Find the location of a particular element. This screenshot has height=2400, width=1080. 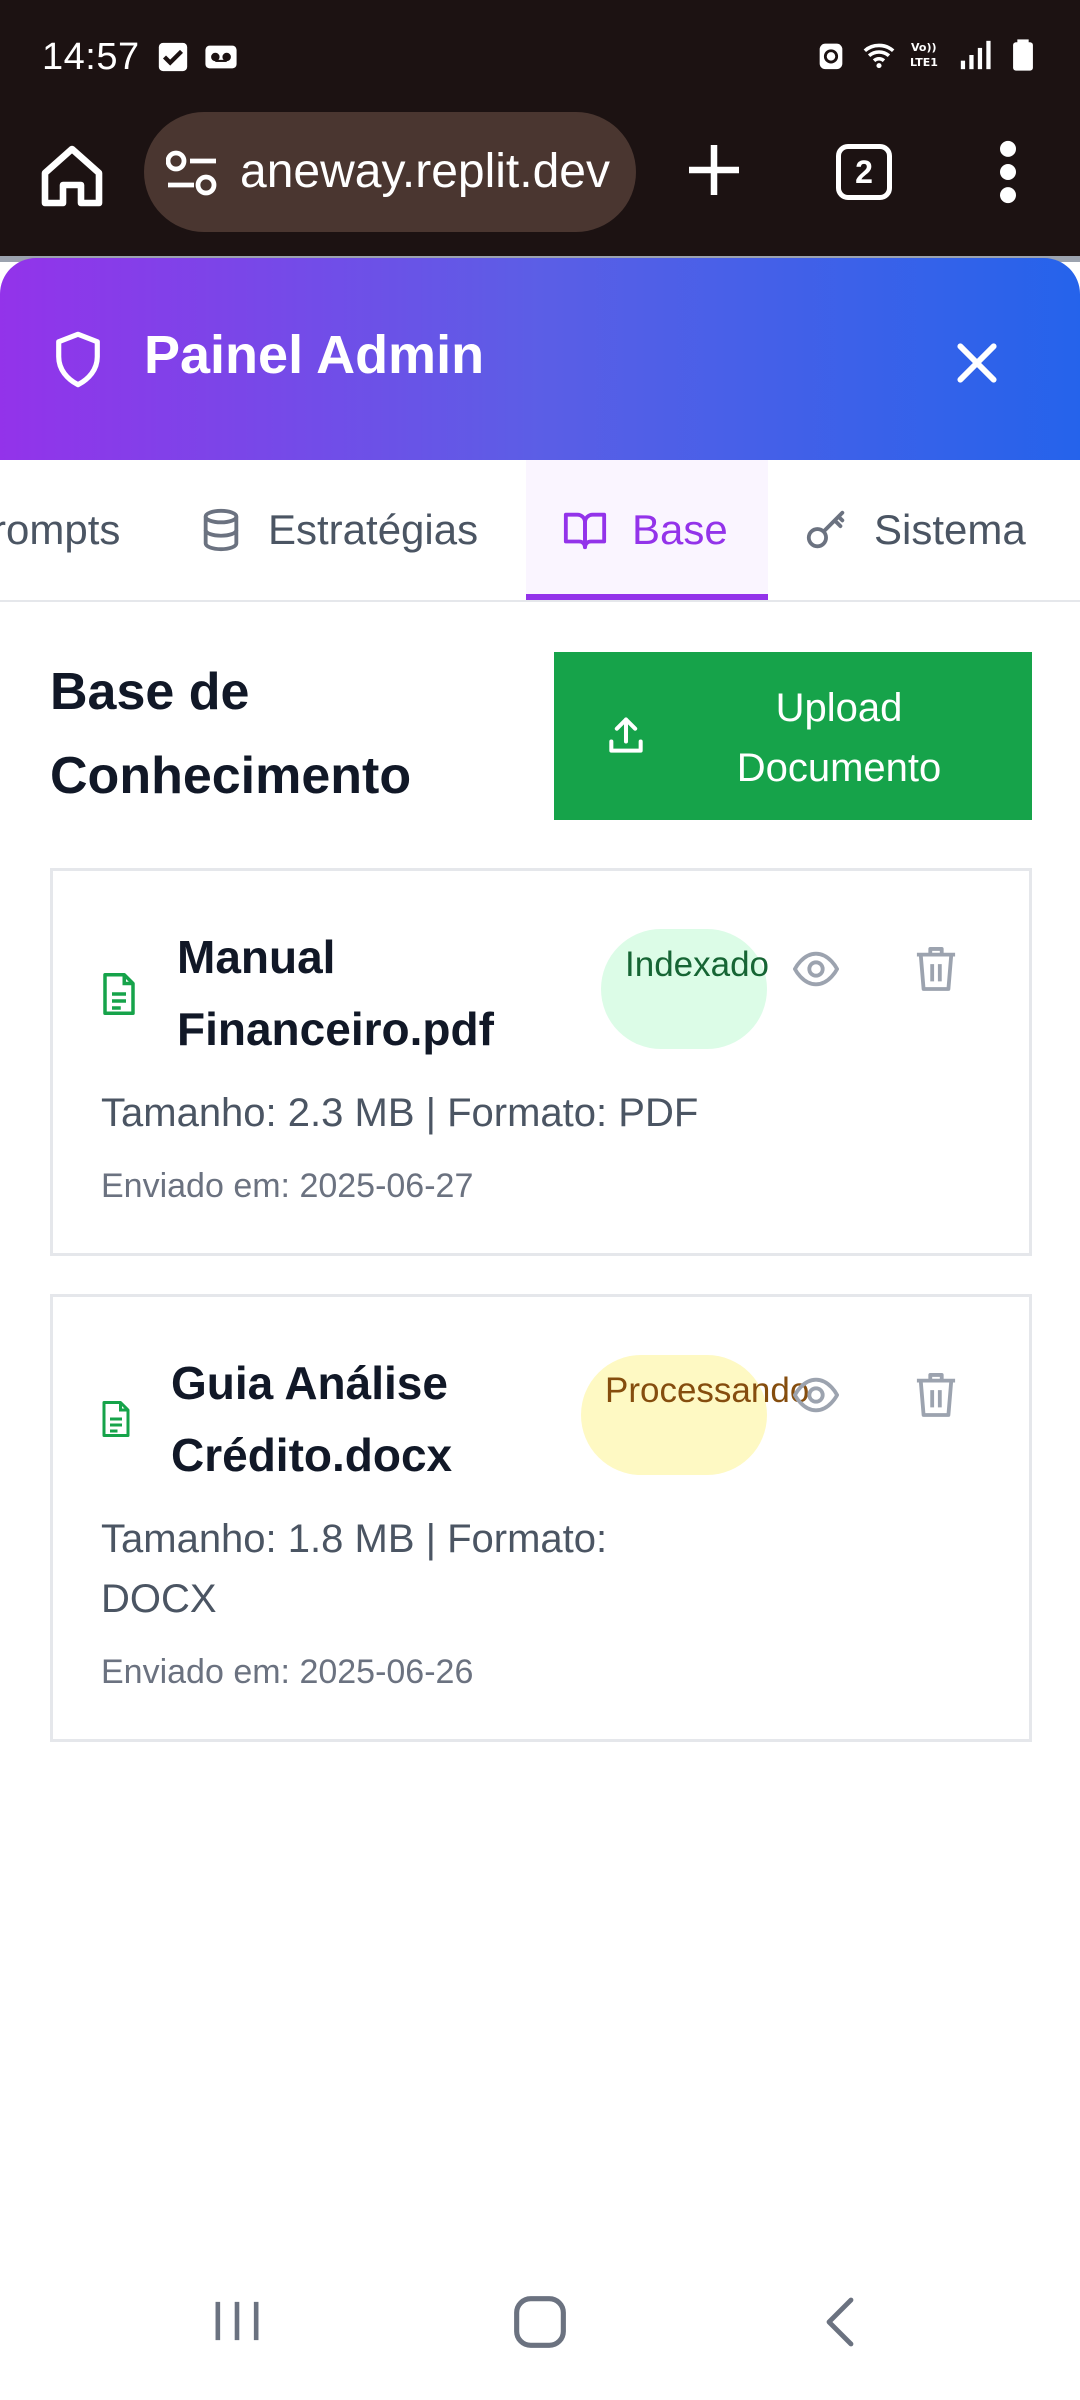

recent-apps-icon is located at coordinates (237, 2321).